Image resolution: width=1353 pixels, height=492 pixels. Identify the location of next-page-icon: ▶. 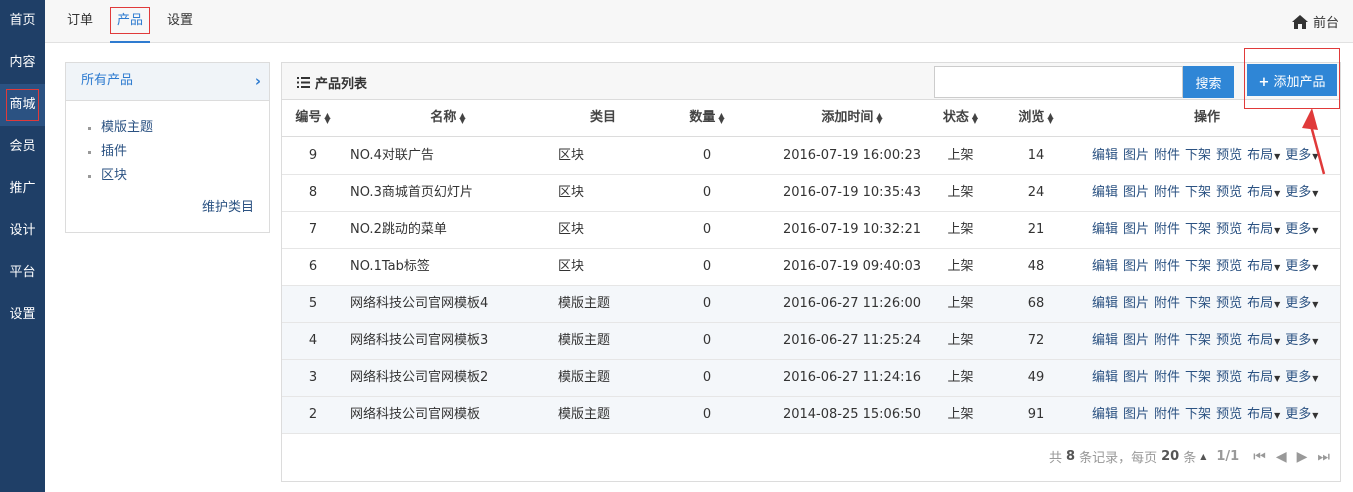
(1302, 457).